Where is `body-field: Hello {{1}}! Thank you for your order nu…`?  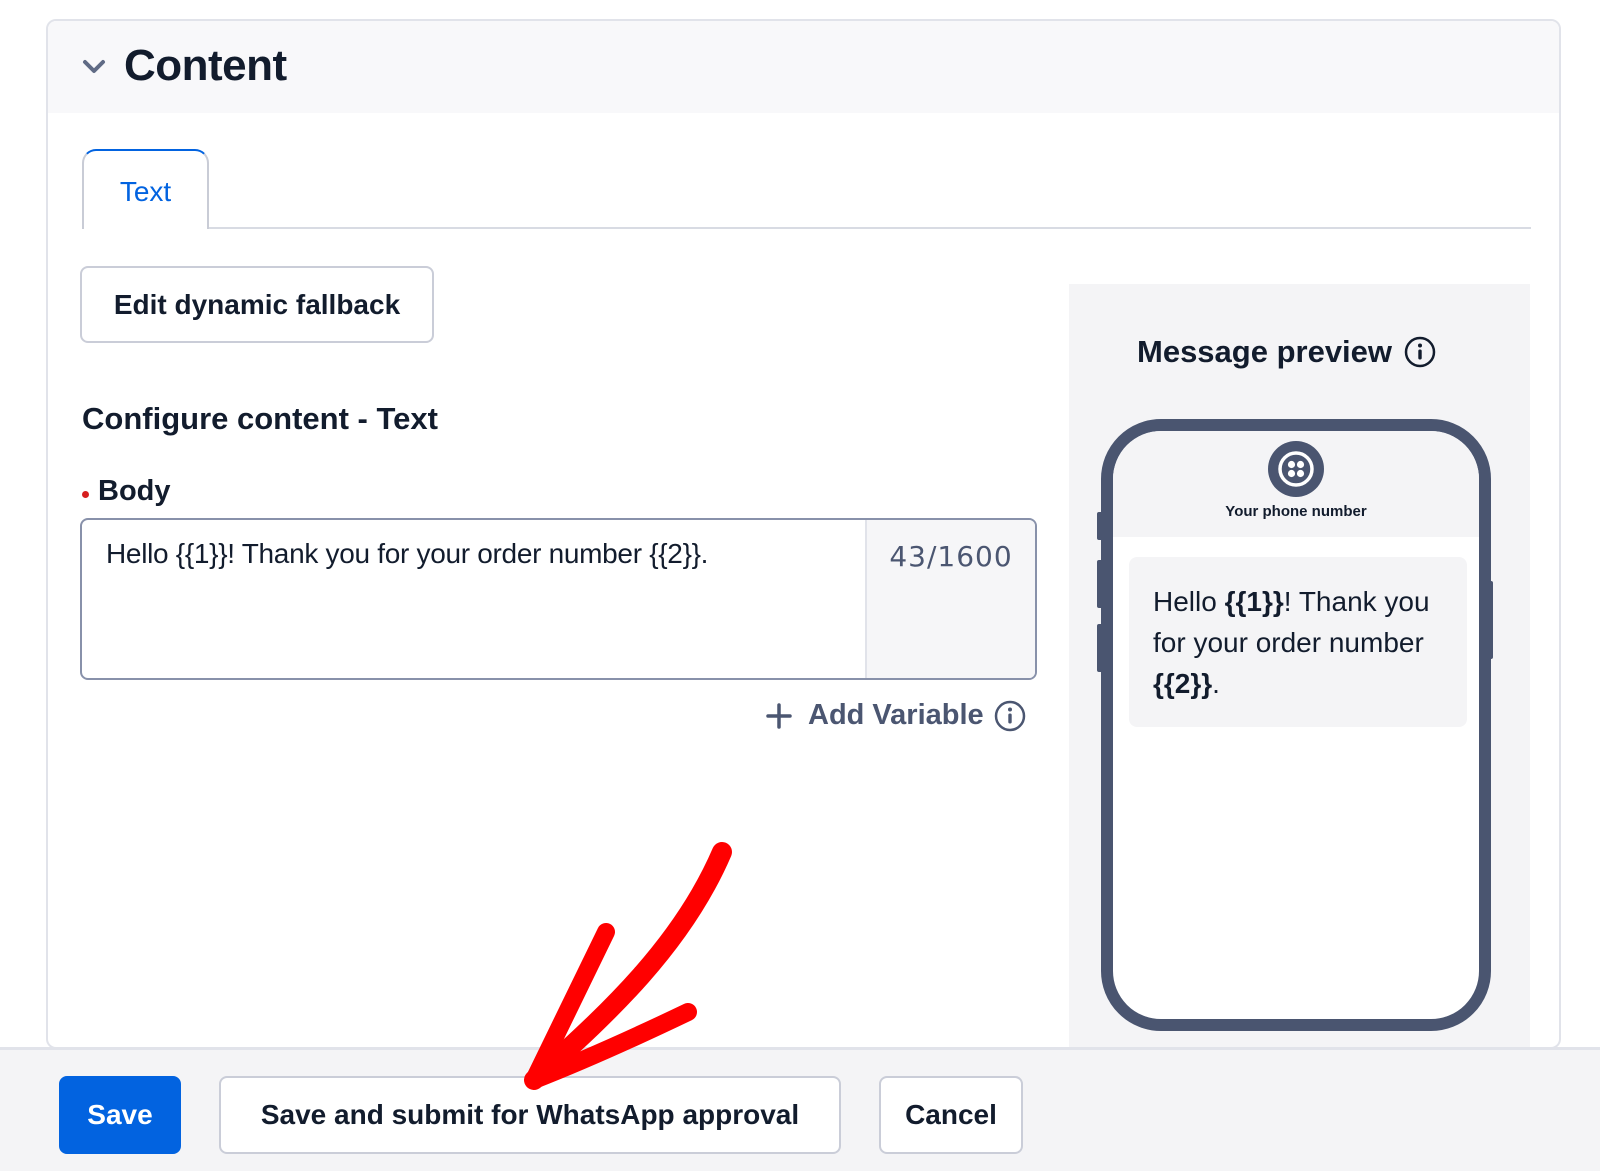 body-field: Hello {{1}}! Thank you for your order nu… is located at coordinates (558, 599).